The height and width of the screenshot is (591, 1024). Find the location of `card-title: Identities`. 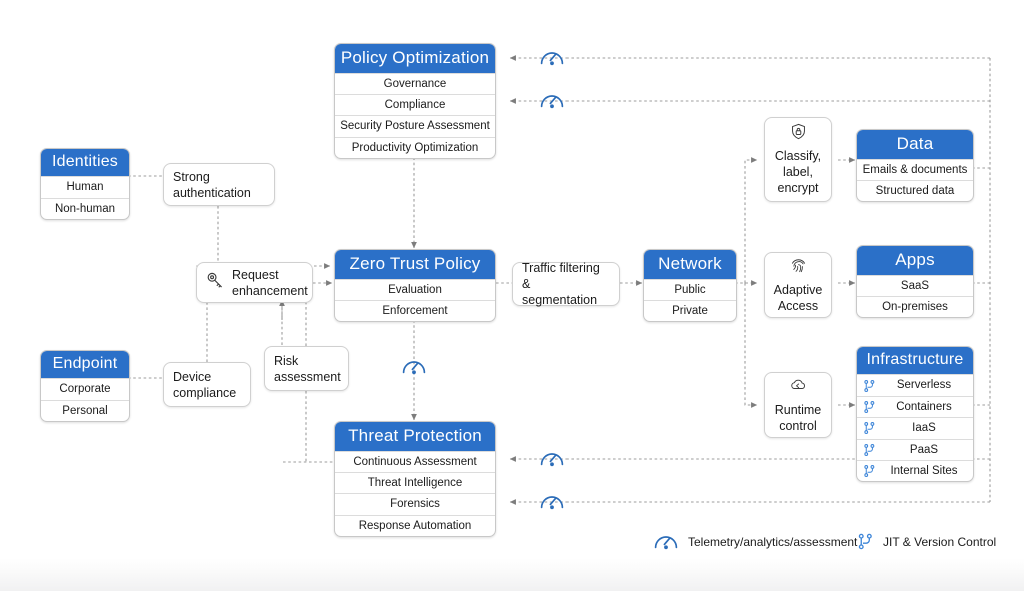

card-title: Identities is located at coordinates (85, 163).